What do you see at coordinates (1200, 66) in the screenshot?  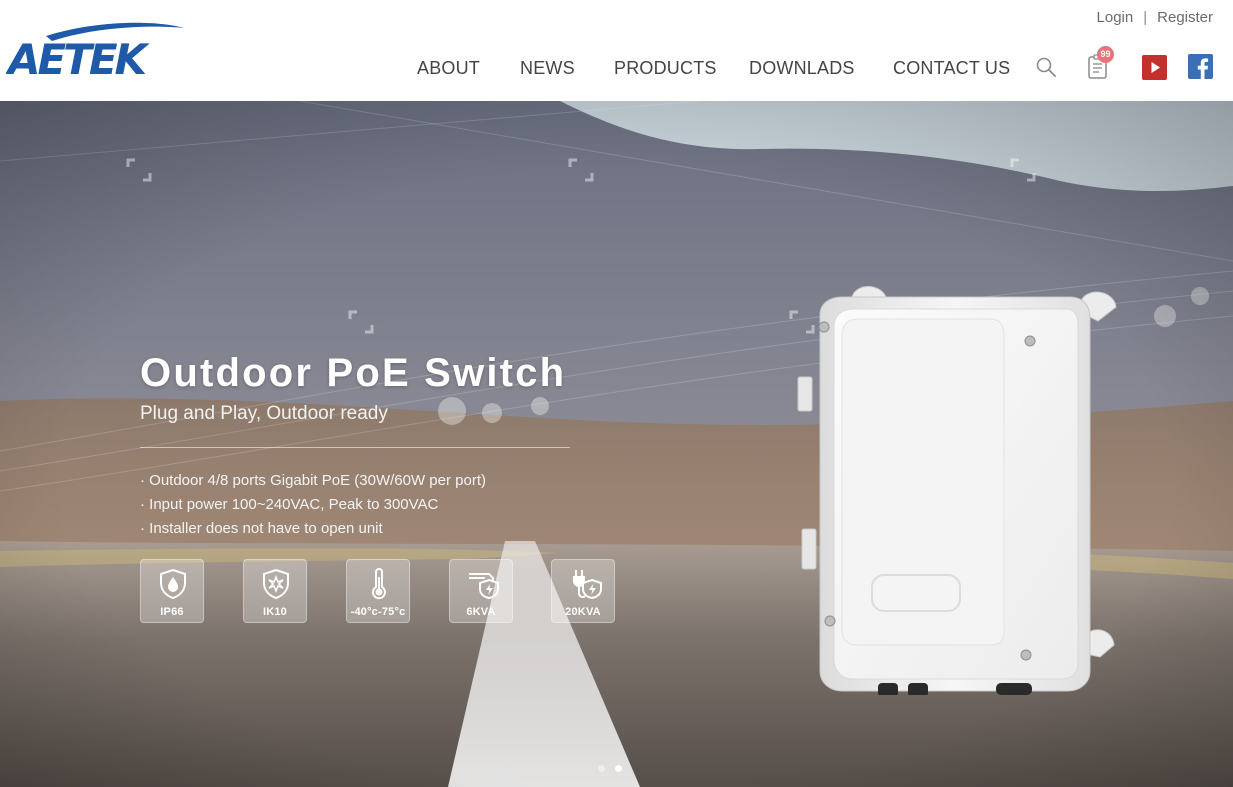 I see `facebook-icon` at bounding box center [1200, 66].